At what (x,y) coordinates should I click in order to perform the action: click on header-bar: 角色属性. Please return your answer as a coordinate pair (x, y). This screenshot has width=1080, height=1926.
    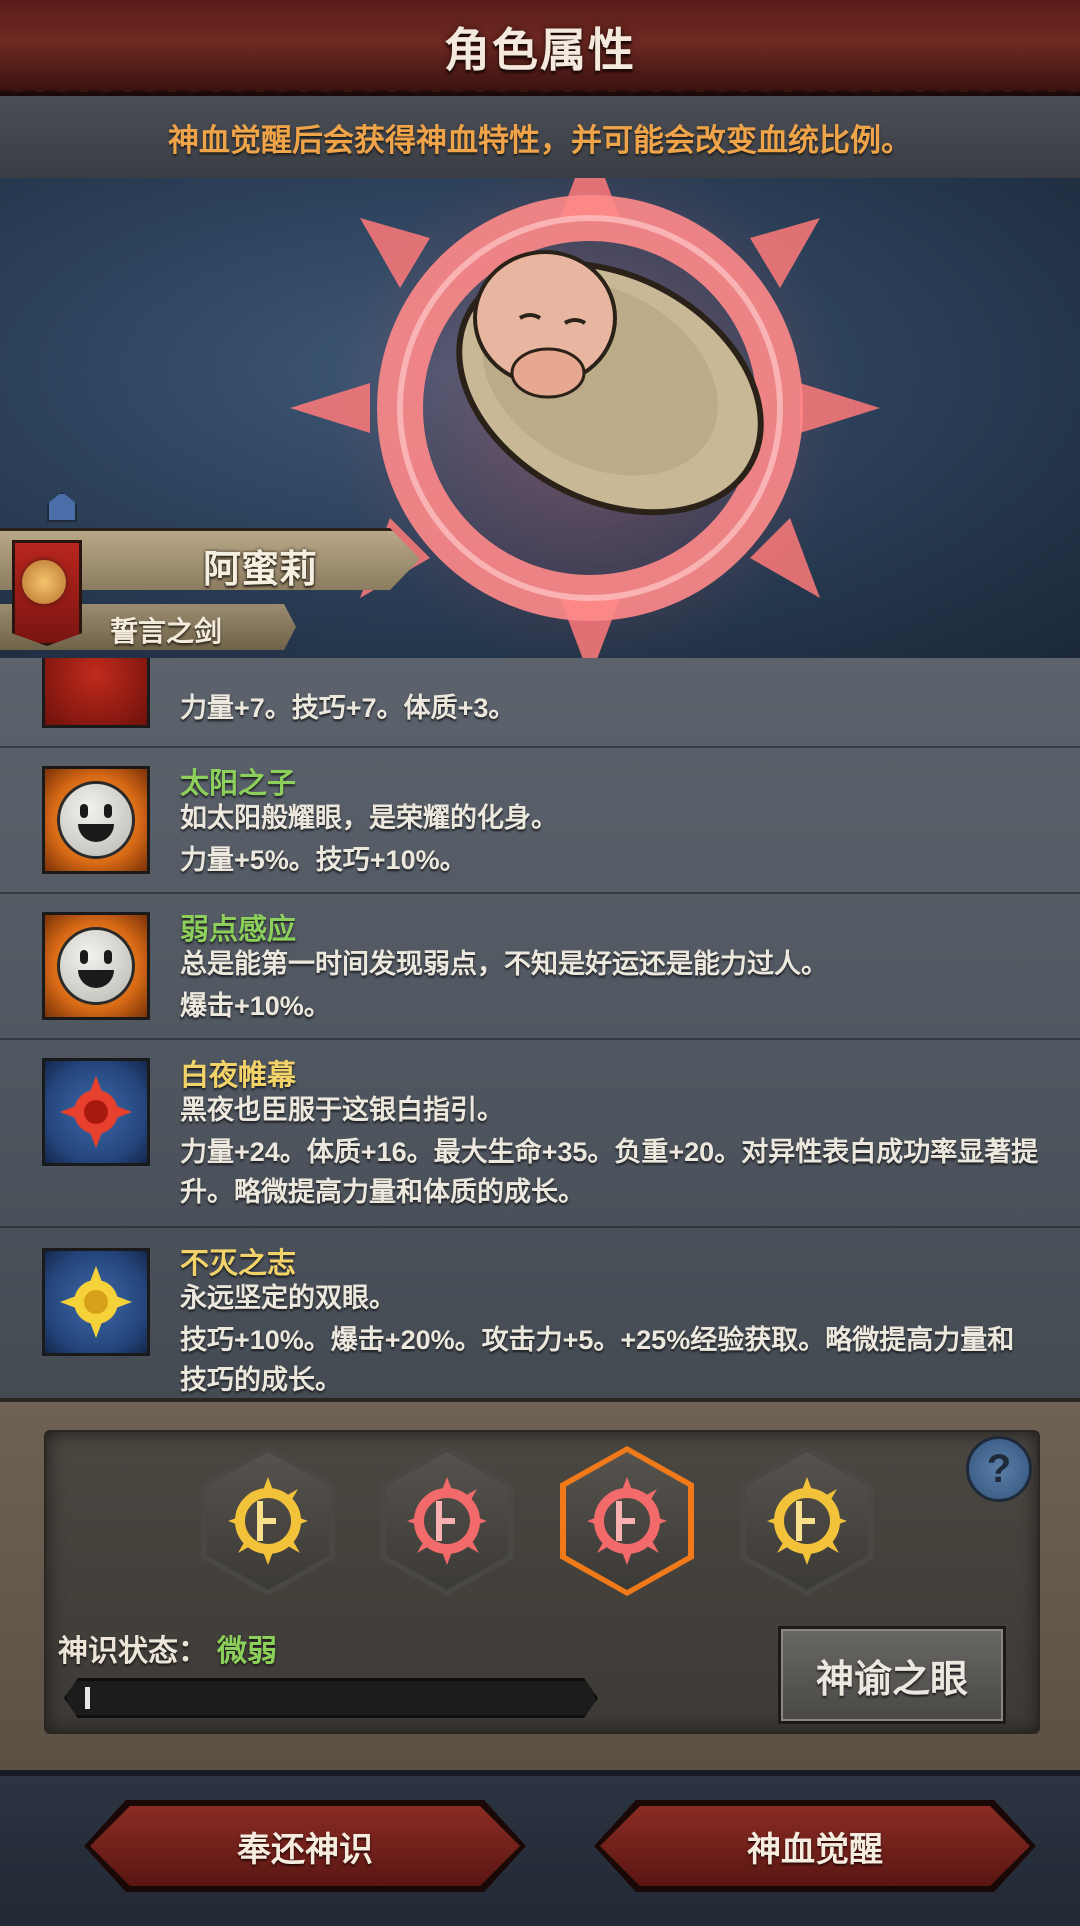
    Looking at the image, I should click on (540, 50).